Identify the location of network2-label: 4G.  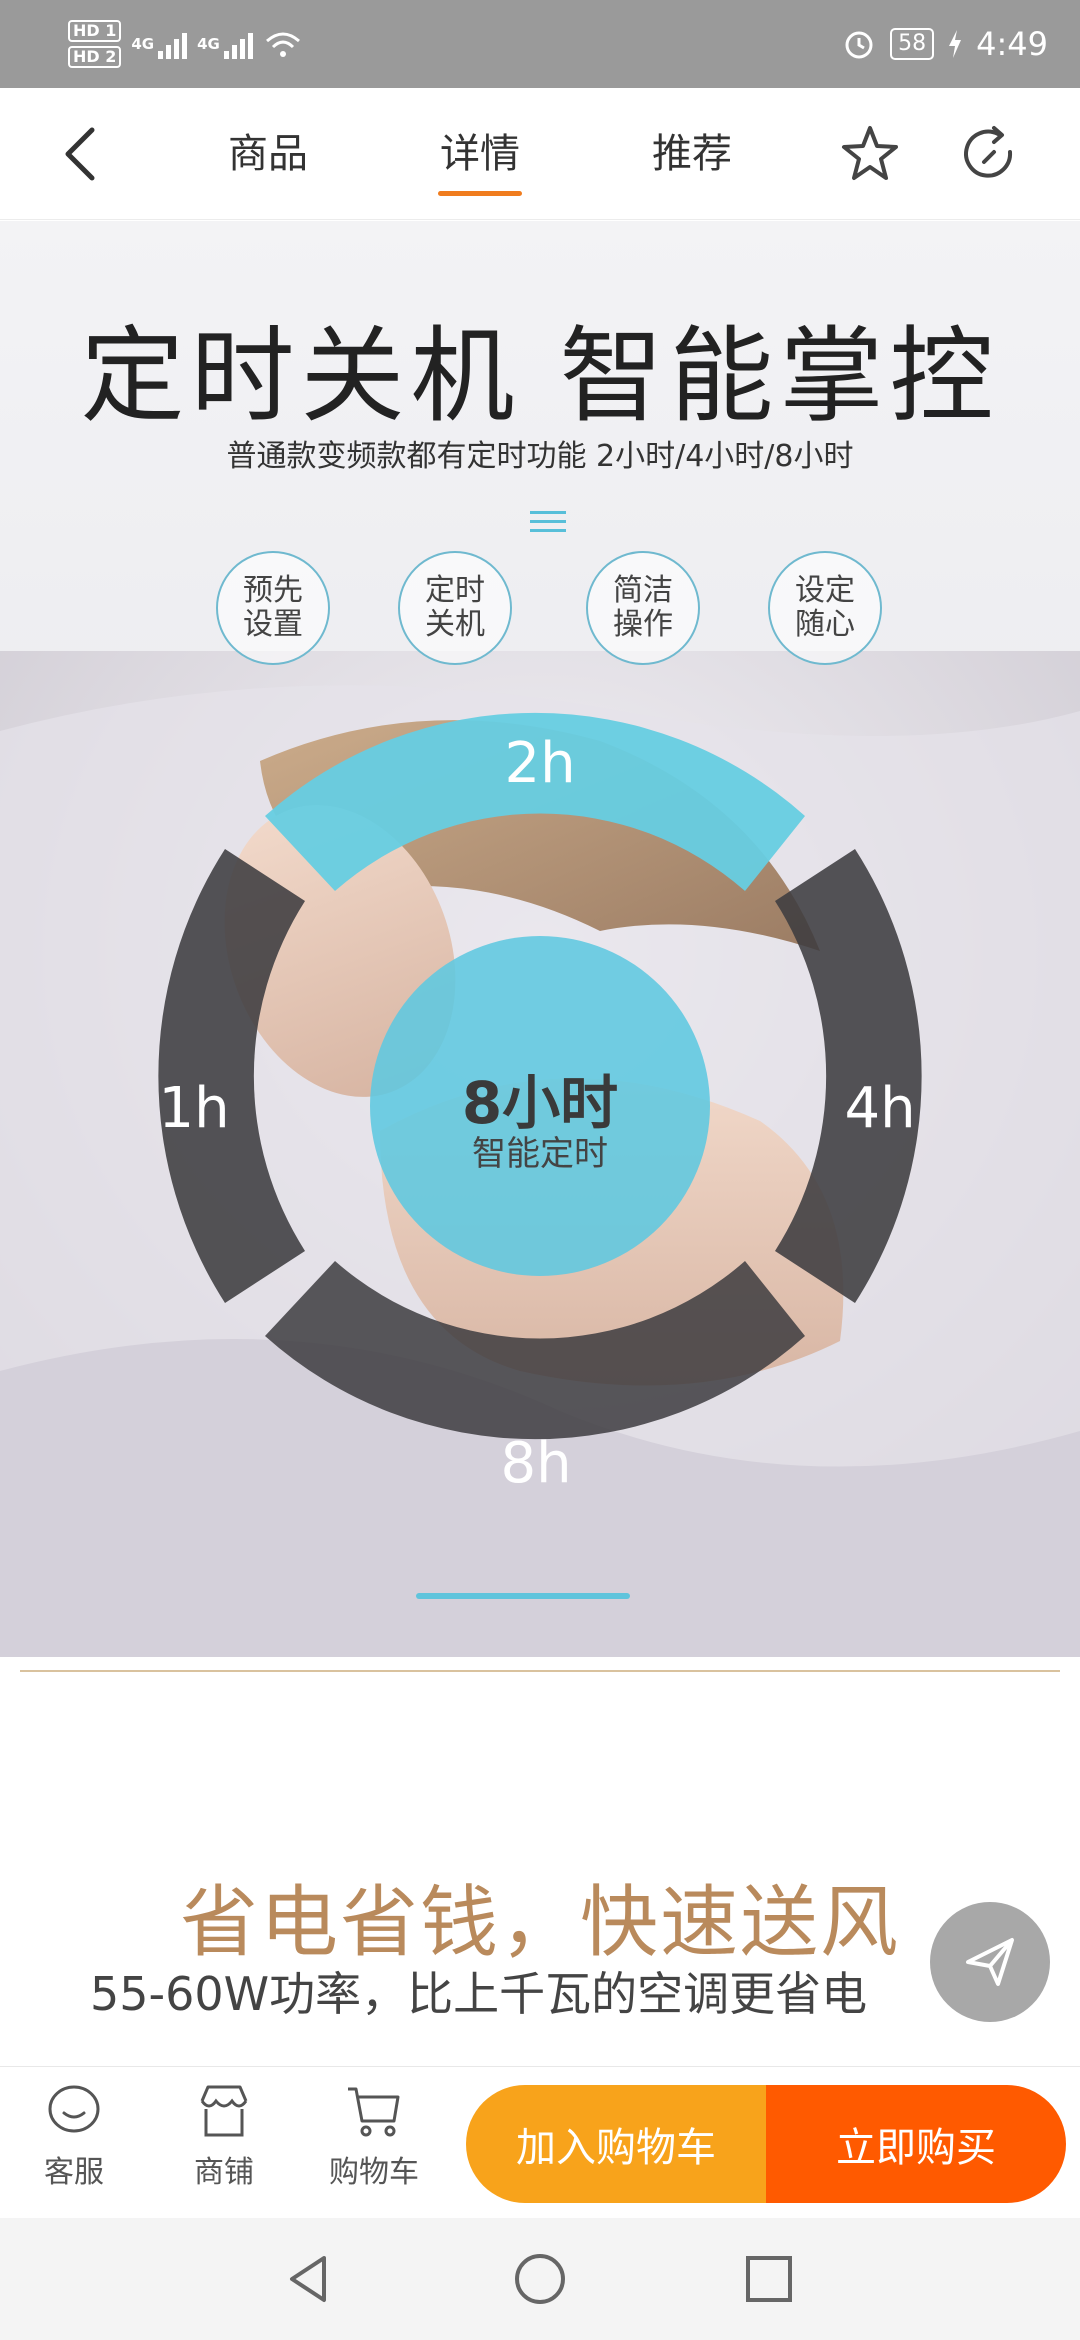
(208, 44).